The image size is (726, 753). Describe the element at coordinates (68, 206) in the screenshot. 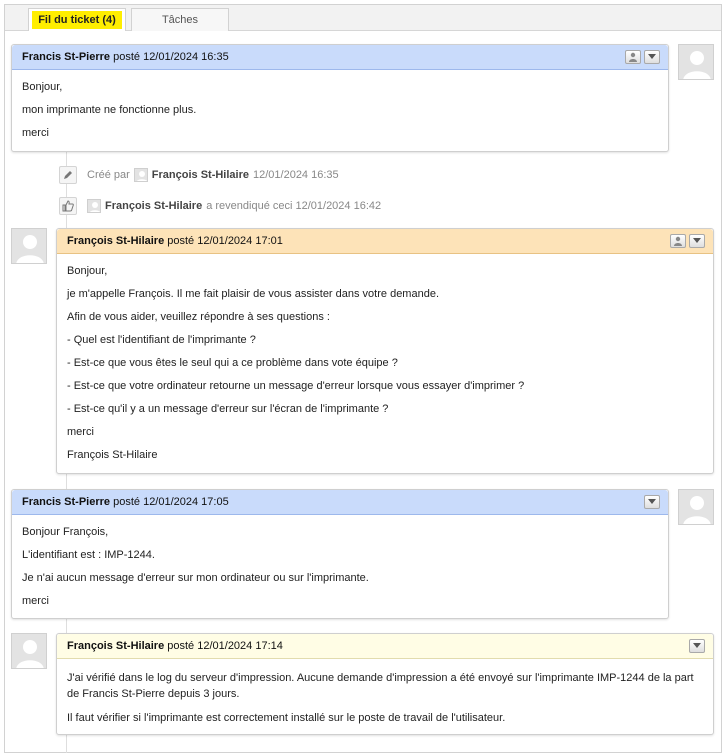

I see `thumbs-up-icon` at that location.